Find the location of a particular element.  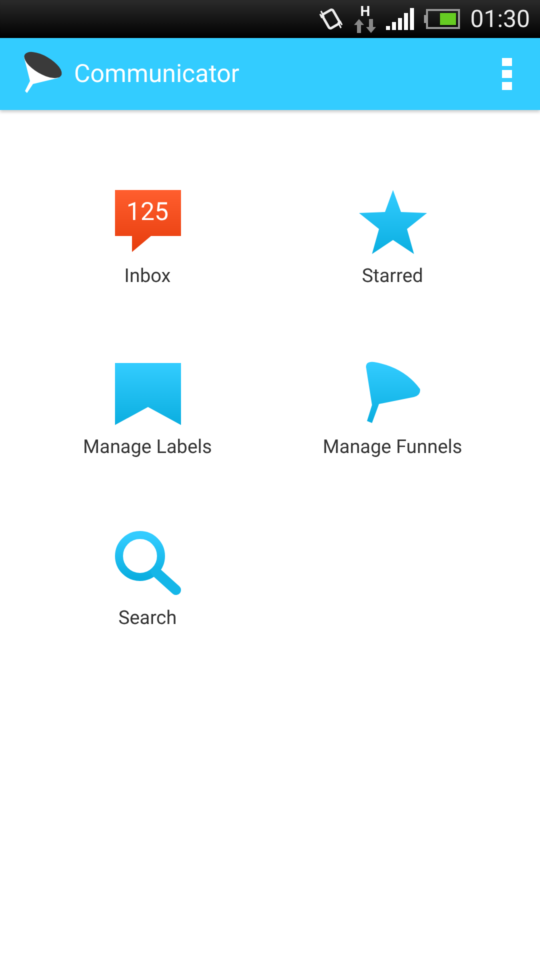

message-count-badge: 125 is located at coordinates (147, 222).